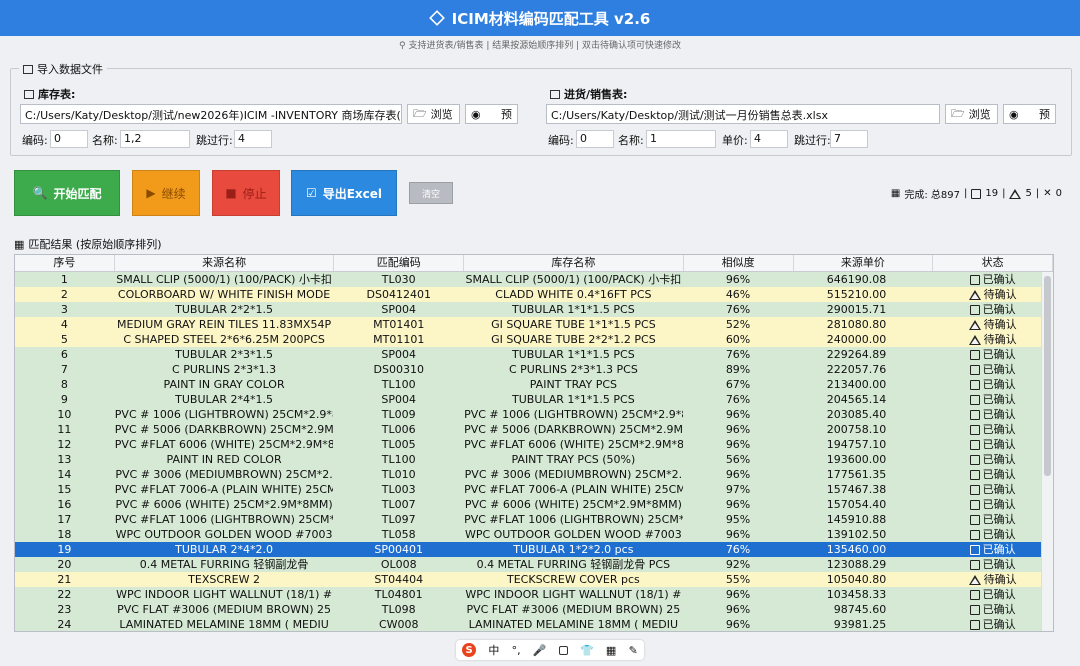 This screenshot has width=1080, height=666. I want to click on cell-match-code: ST04404, so click(399, 579).